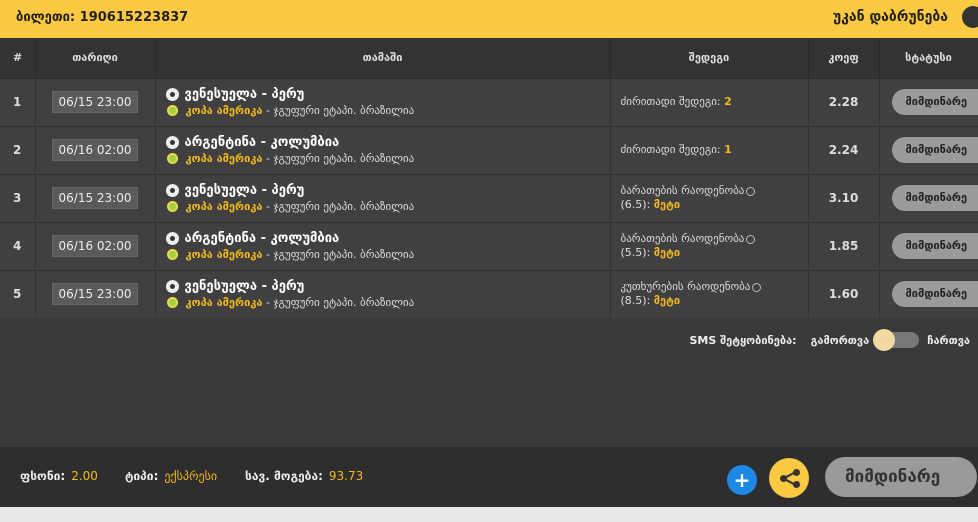  I want to click on add-button: +, so click(742, 480).